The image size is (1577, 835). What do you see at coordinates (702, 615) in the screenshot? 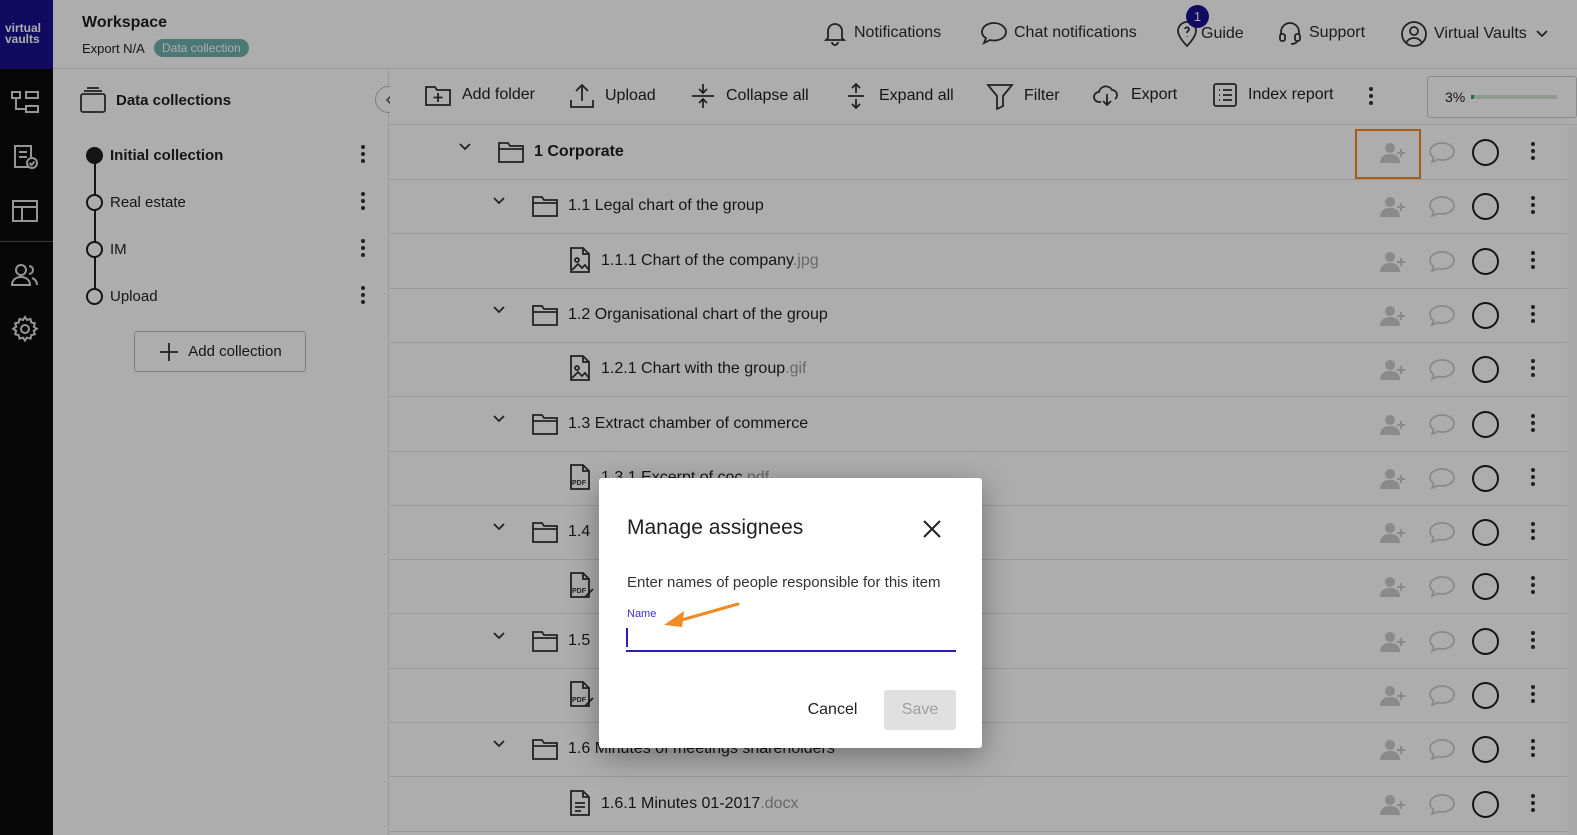
I see `annotation-arrow-icon` at bounding box center [702, 615].